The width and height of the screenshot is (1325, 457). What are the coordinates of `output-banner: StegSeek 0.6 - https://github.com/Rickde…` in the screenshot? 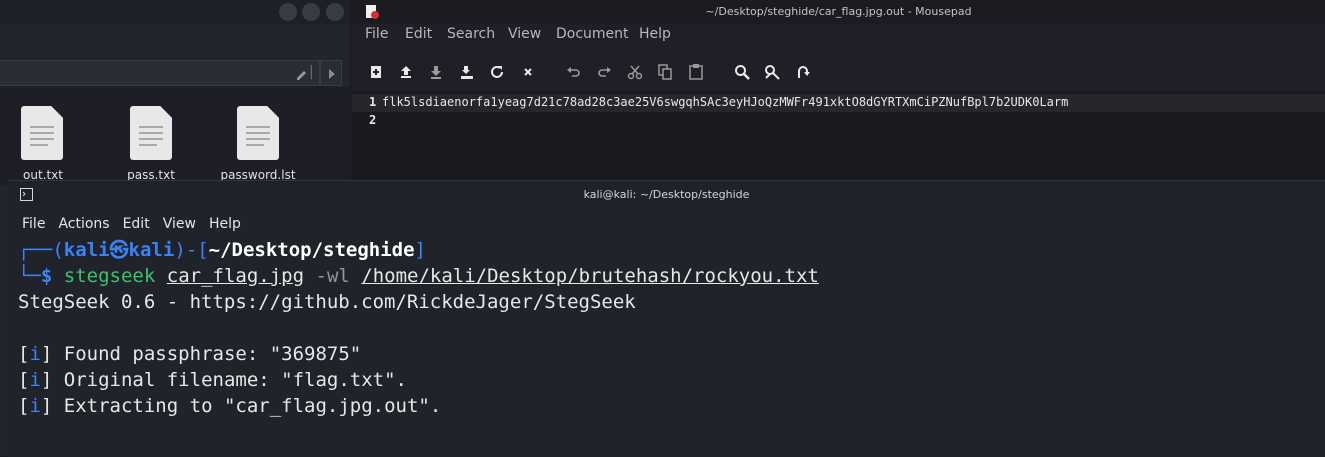 It's located at (327, 302).